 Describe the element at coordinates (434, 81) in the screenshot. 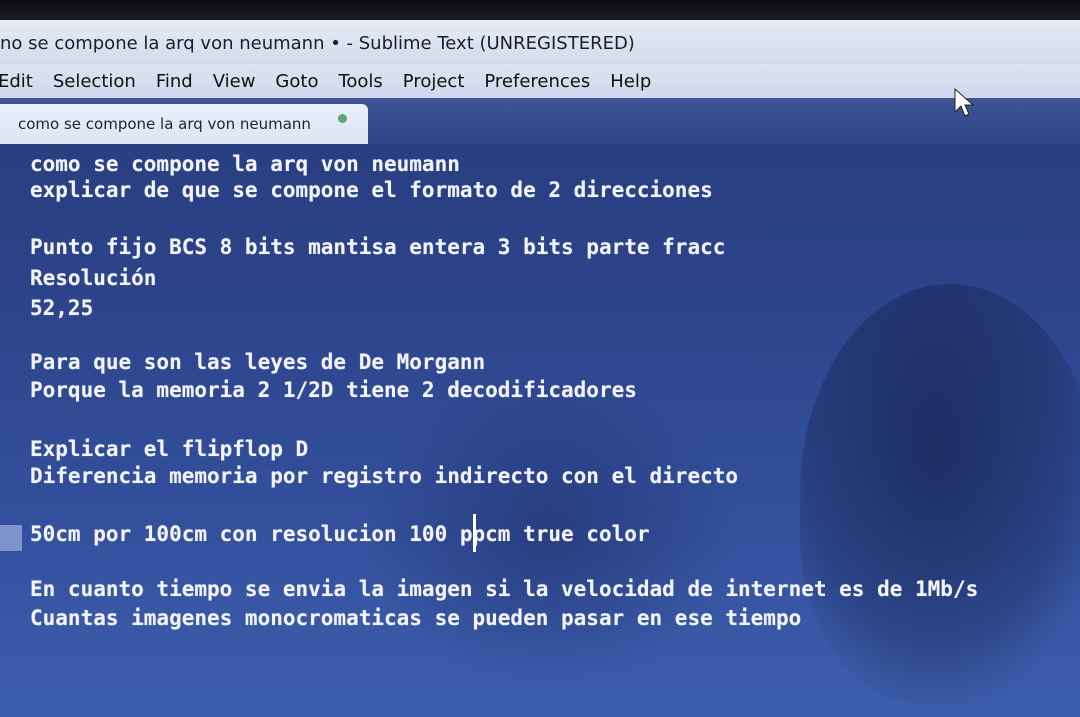

I see `menu-project: Project` at that location.